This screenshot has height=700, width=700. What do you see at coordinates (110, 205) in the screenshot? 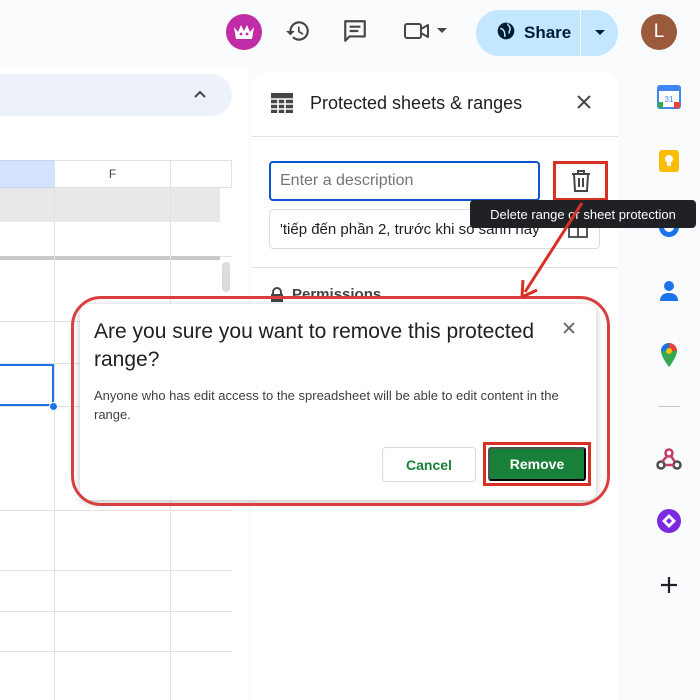
I see `frozen-row` at bounding box center [110, 205].